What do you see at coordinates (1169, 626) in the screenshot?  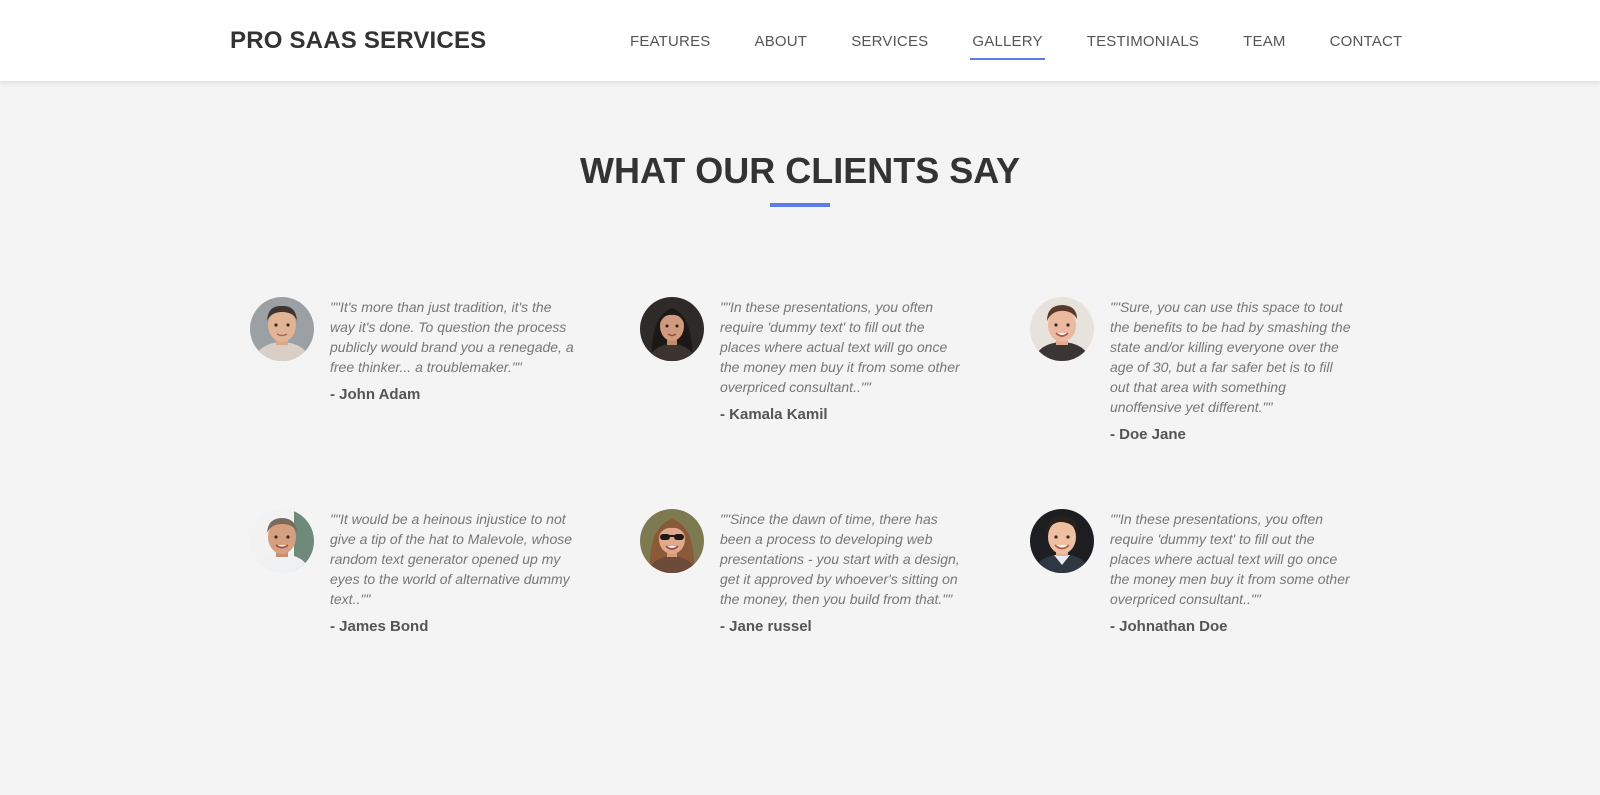 I see `testimonial-author: - Johnathan Doe` at bounding box center [1169, 626].